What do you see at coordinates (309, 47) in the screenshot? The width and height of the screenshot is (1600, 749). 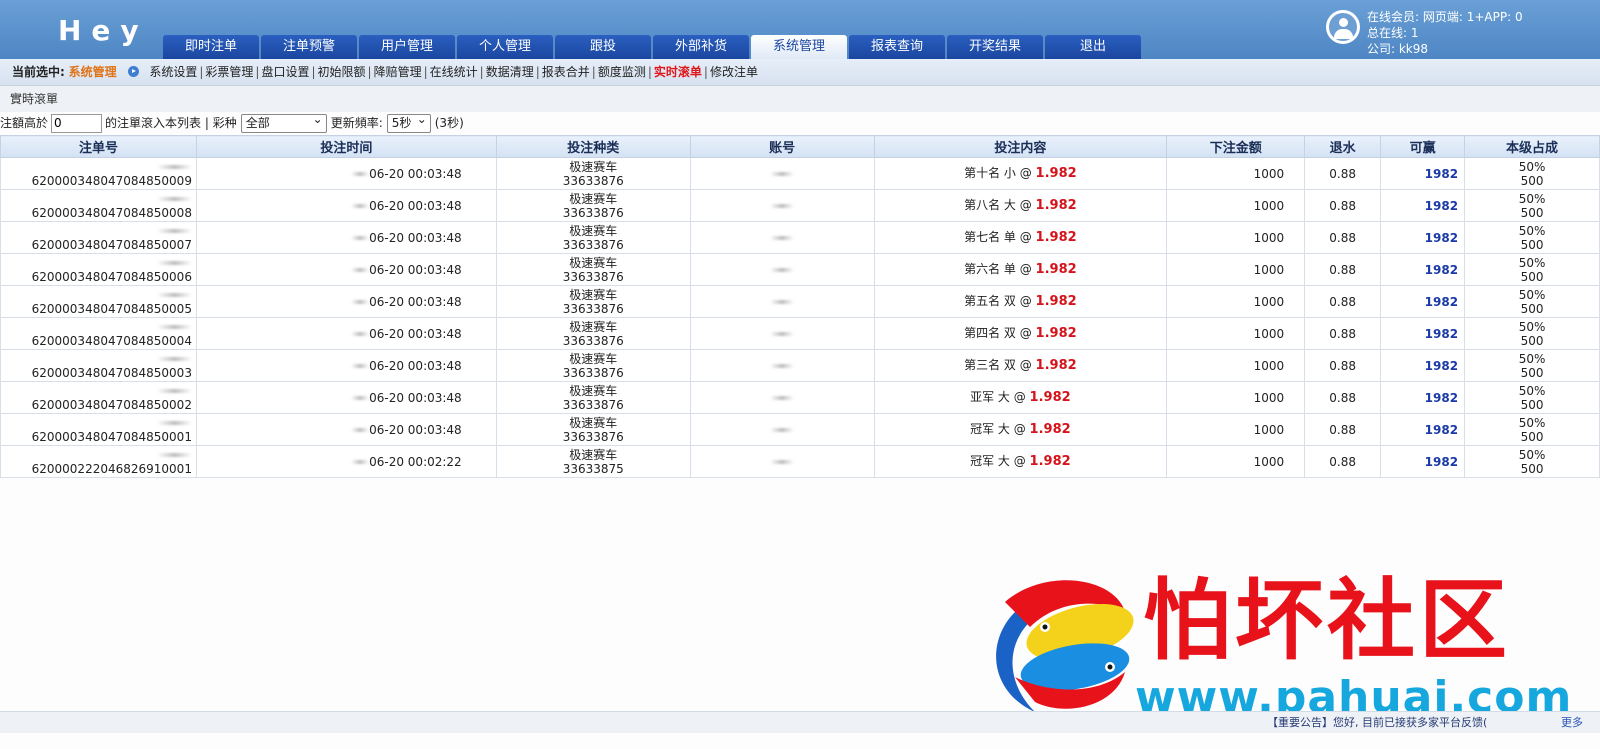 I see `nav-tab: 注单预警` at bounding box center [309, 47].